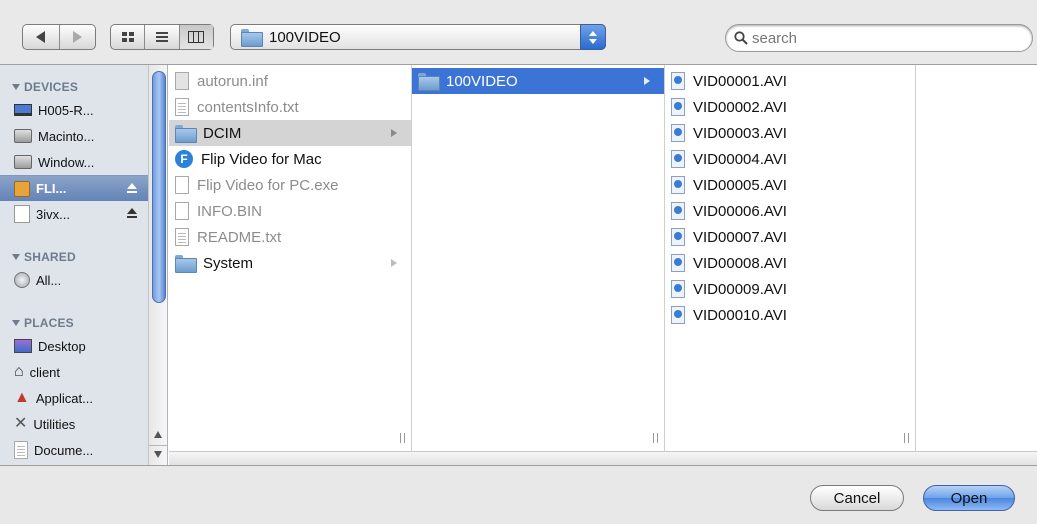 The width and height of the screenshot is (1037, 524). I want to click on search-field, so click(879, 38).